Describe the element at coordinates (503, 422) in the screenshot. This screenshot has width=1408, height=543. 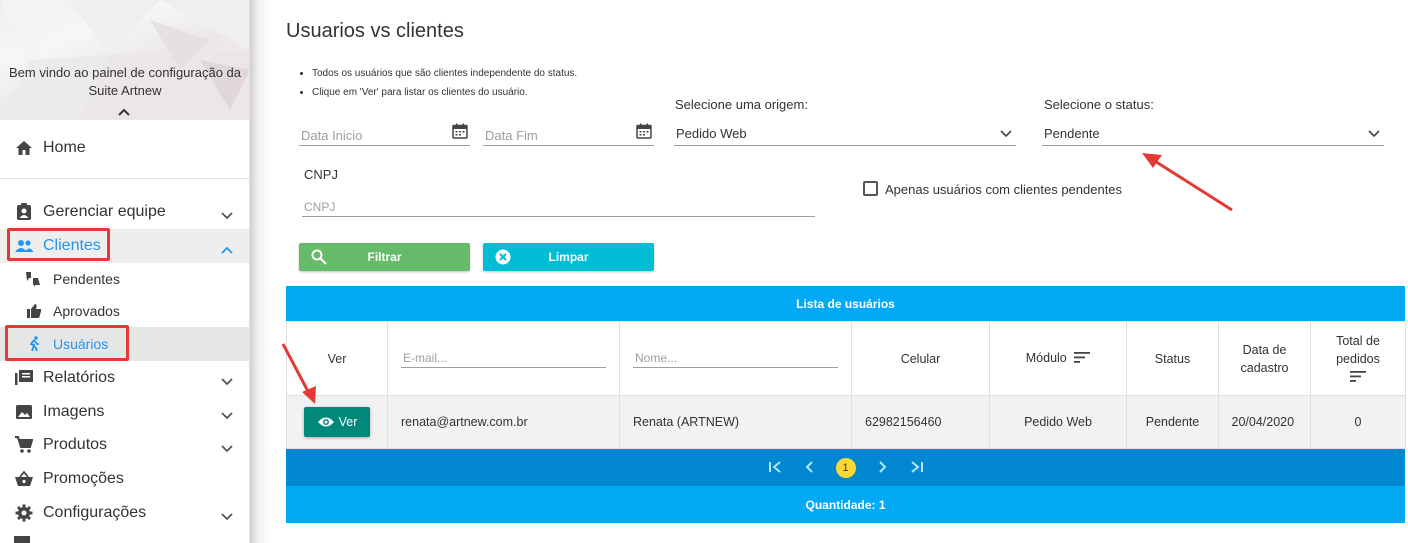
I see `email-cell: renata@artnew.com.br` at that location.